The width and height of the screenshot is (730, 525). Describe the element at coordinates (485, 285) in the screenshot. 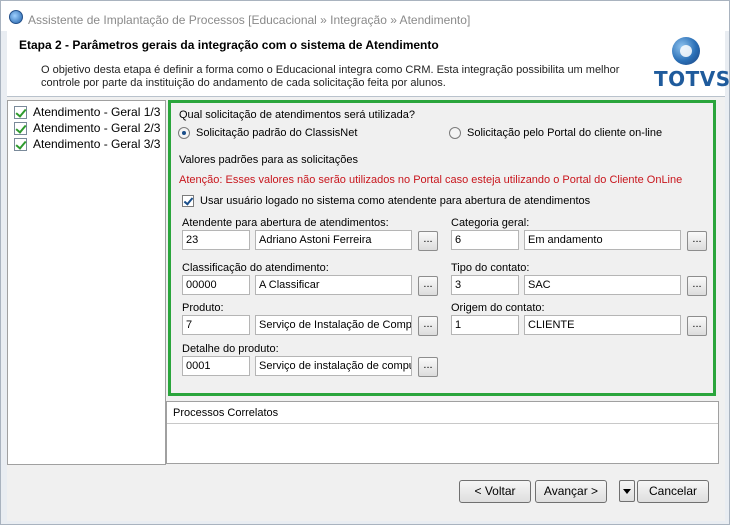

I see `tipo-contato-code-field: 3` at that location.